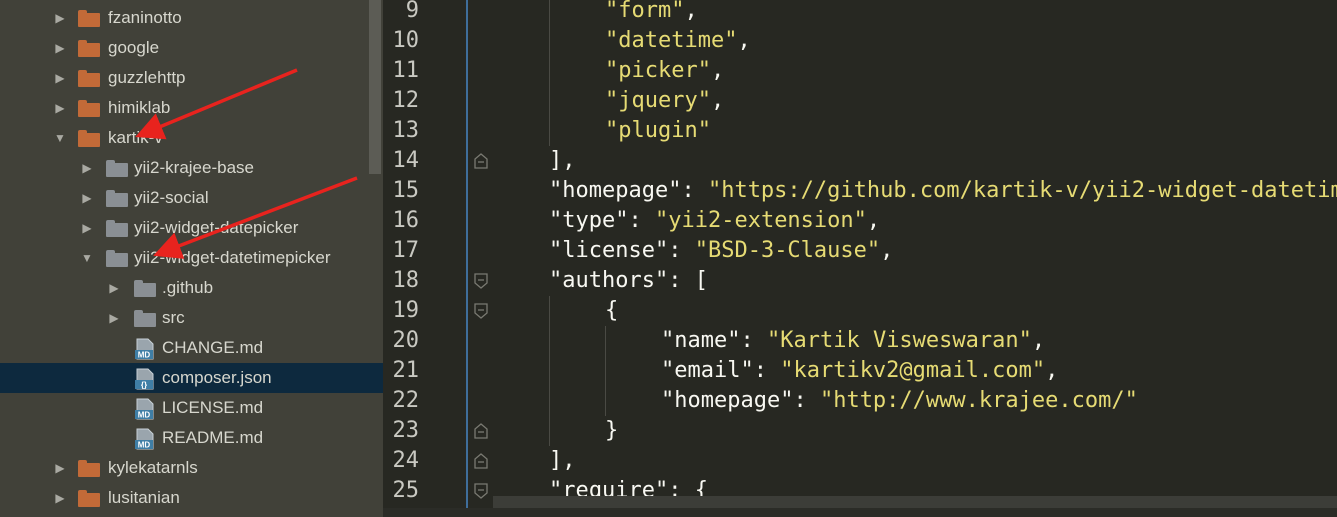 The height and width of the screenshot is (517, 1337). What do you see at coordinates (246, 163) in the screenshot?
I see `annotation-arrows` at bounding box center [246, 163].